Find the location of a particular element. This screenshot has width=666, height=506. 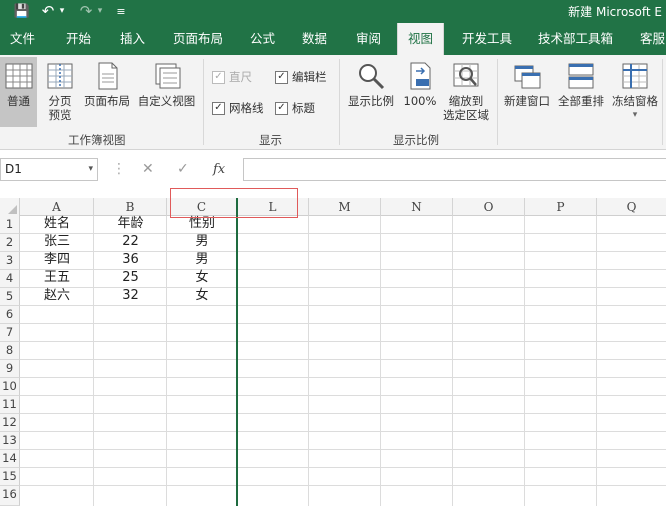

gridlines-checkbox: ✓ 网格线 is located at coordinates (238, 108).